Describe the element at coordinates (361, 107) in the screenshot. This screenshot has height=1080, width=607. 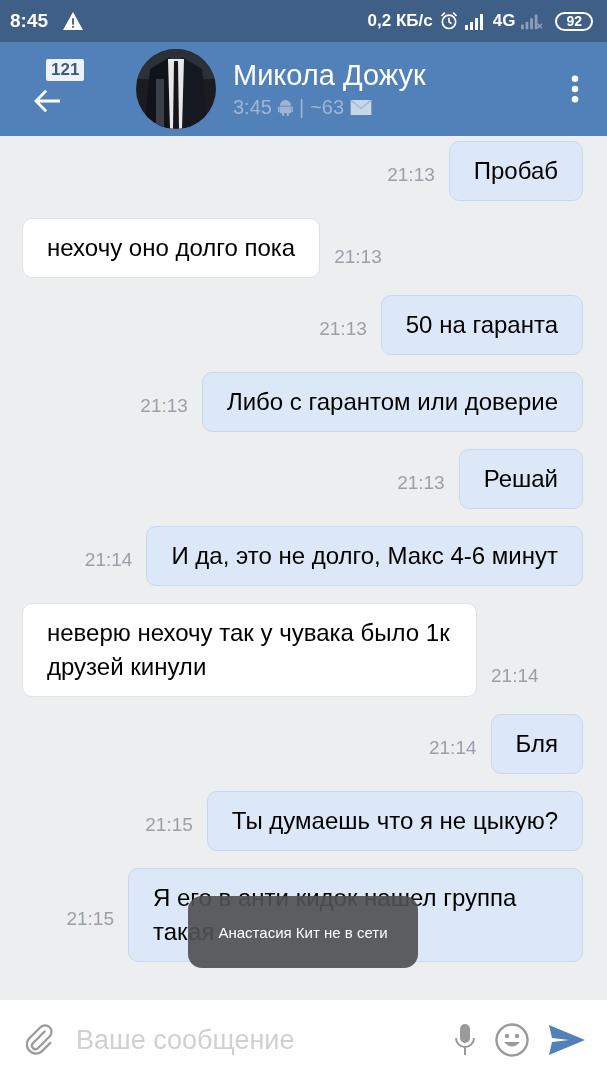
I see `envelope-icon` at that location.